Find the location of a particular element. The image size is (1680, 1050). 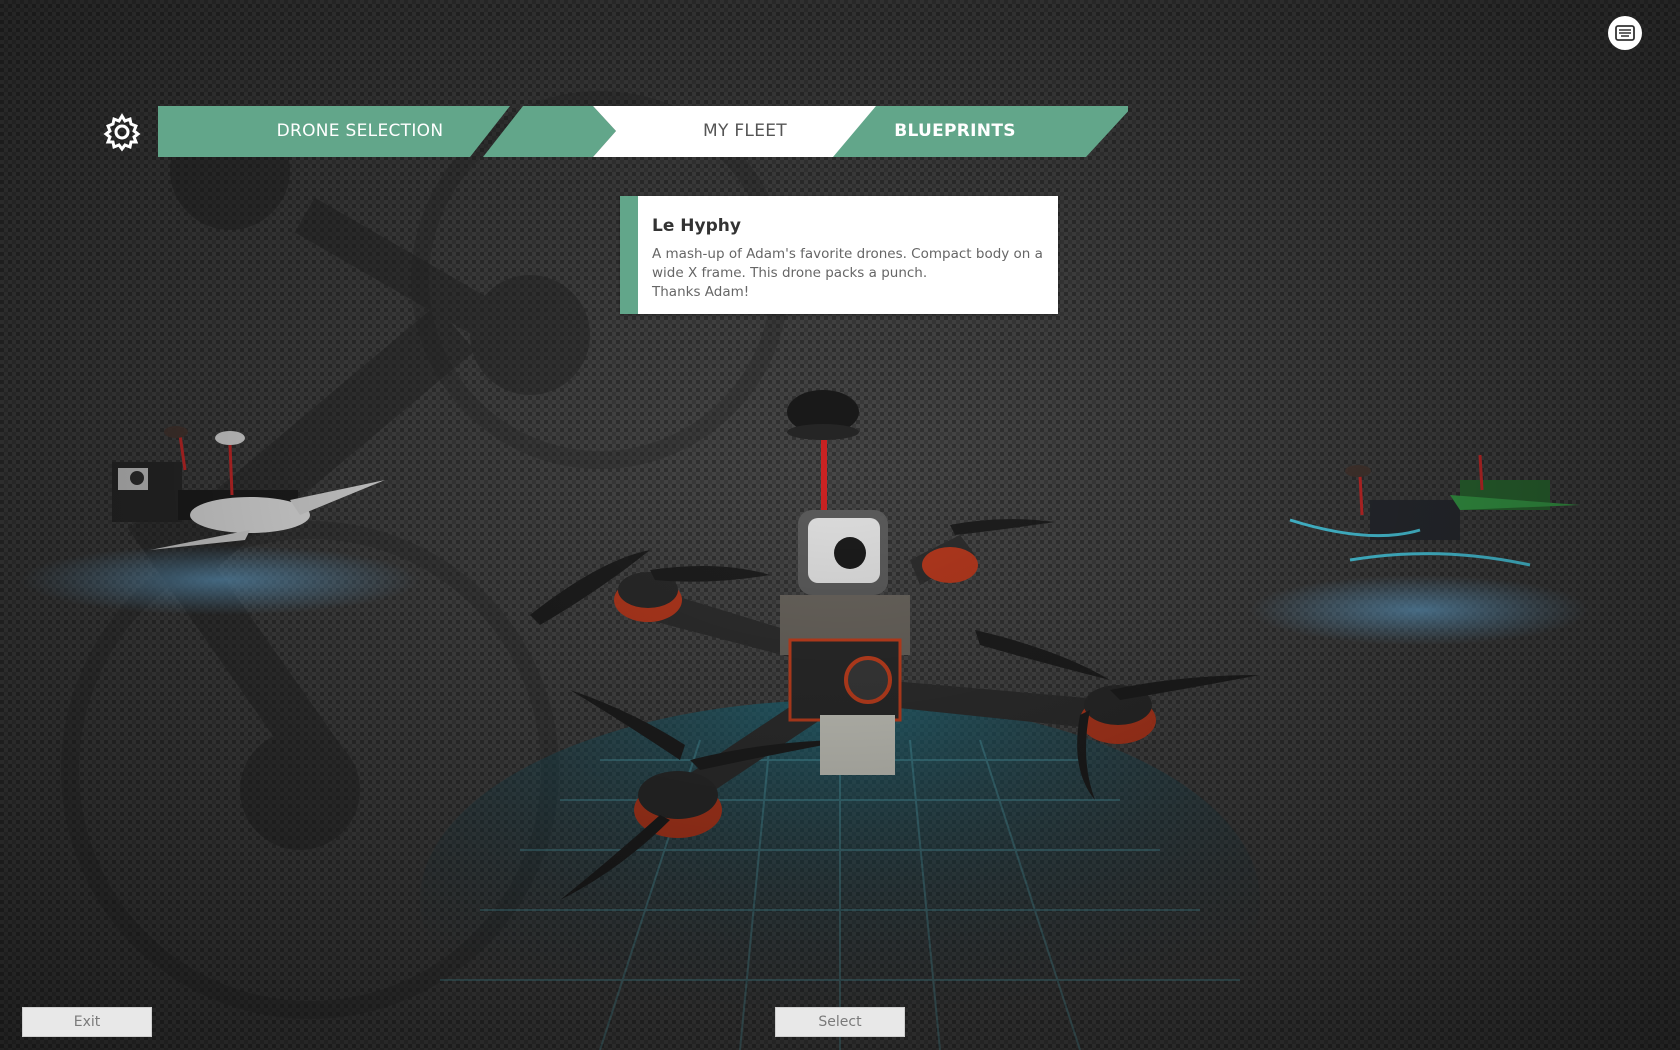

tab-drone-selection: DRONE SELECTION is located at coordinates (360, 131).